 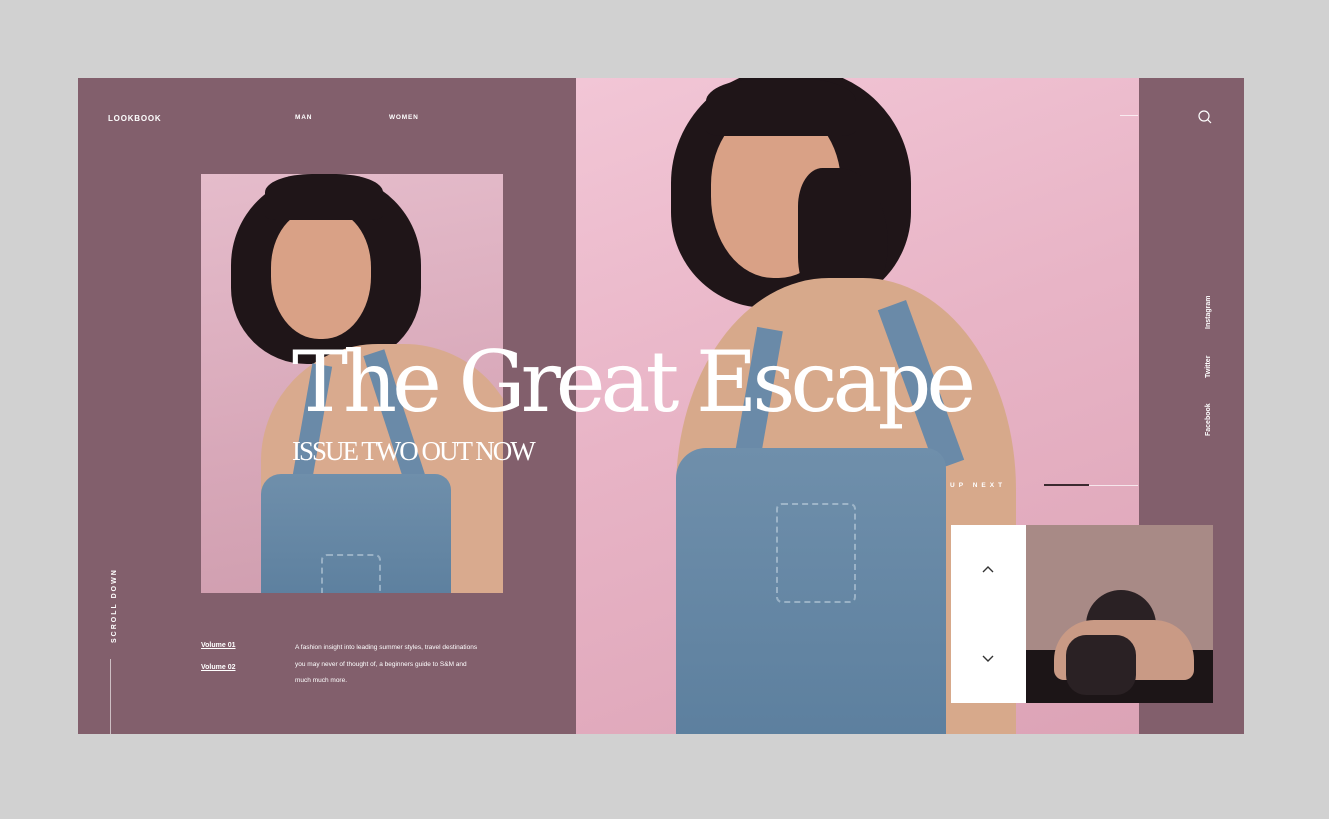 What do you see at coordinates (1208, 312) in the screenshot?
I see `social-instagram: Instagram` at bounding box center [1208, 312].